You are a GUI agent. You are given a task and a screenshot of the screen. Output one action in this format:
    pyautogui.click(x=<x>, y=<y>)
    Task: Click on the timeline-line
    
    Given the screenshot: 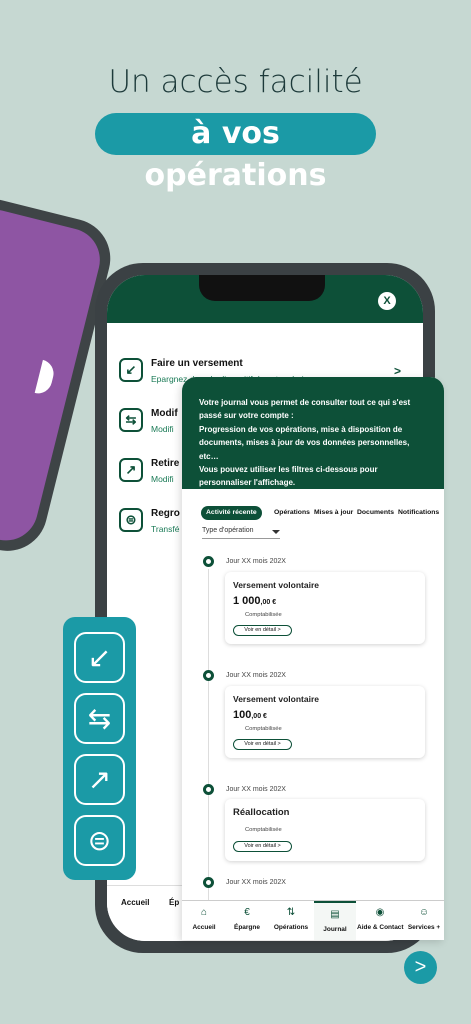 What is the action you would take?
    pyautogui.click(x=208, y=749)
    